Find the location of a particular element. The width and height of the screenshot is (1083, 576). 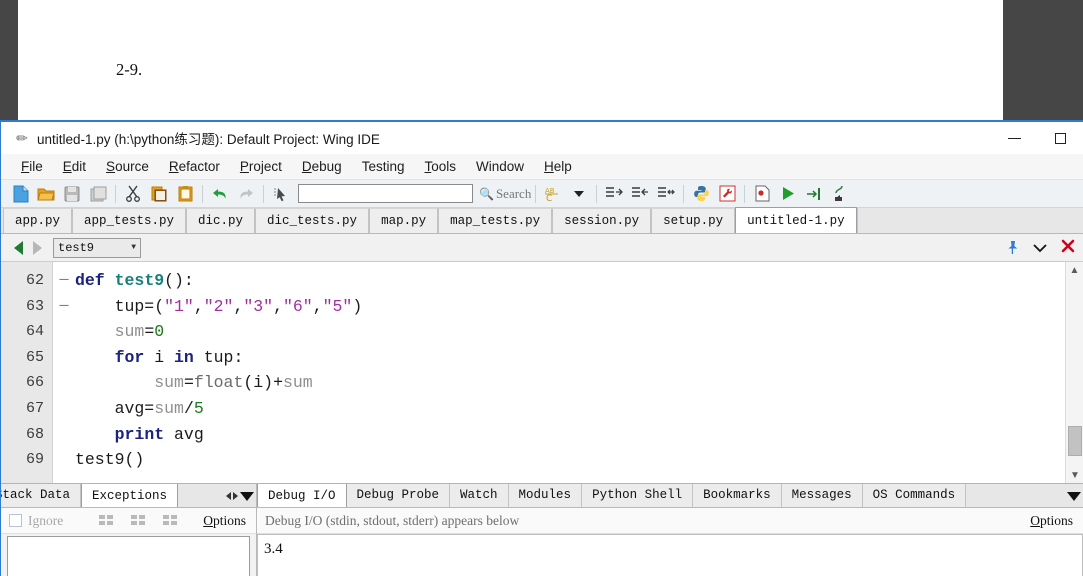

save-all-icon is located at coordinates (98, 194).